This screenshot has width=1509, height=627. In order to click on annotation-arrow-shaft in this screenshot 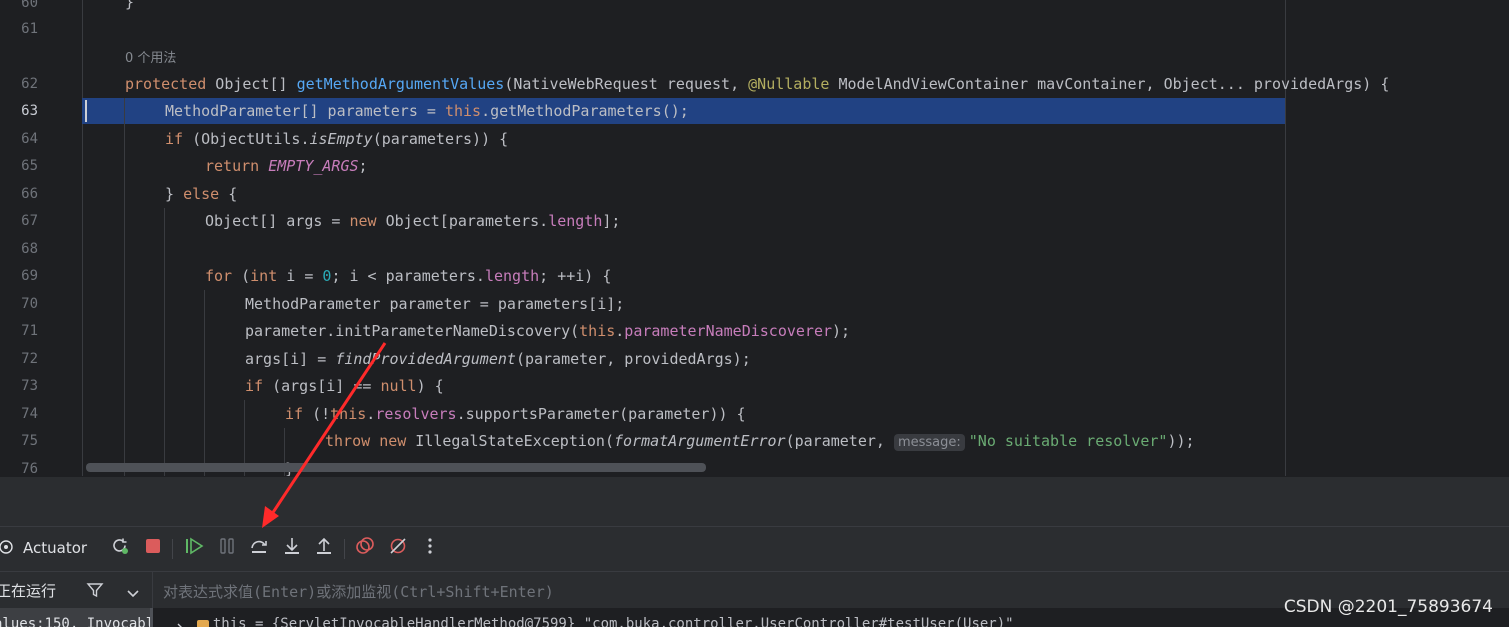, I will do `click(326, 431)`.